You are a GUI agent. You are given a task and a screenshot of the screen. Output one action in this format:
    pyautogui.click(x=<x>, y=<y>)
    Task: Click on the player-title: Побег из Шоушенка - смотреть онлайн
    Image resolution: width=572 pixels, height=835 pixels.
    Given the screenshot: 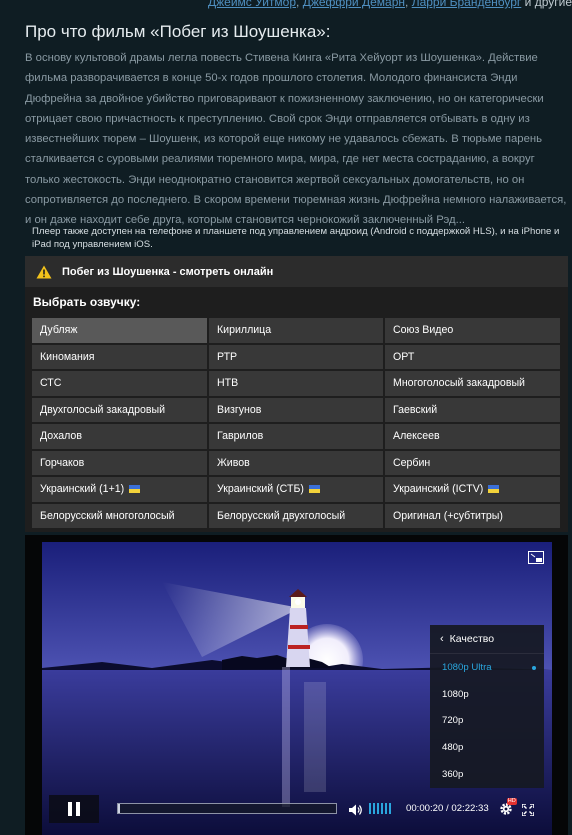 What is the action you would take?
    pyautogui.click(x=168, y=271)
    